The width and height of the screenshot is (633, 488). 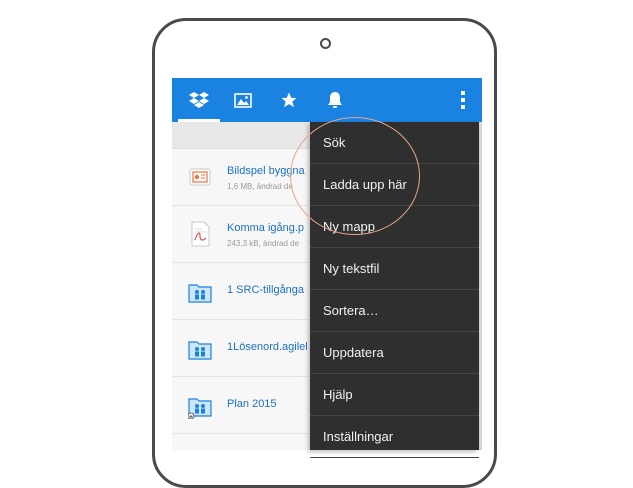 I want to click on folder-name: 1 SRC-tillgånga, so click(x=266, y=290).